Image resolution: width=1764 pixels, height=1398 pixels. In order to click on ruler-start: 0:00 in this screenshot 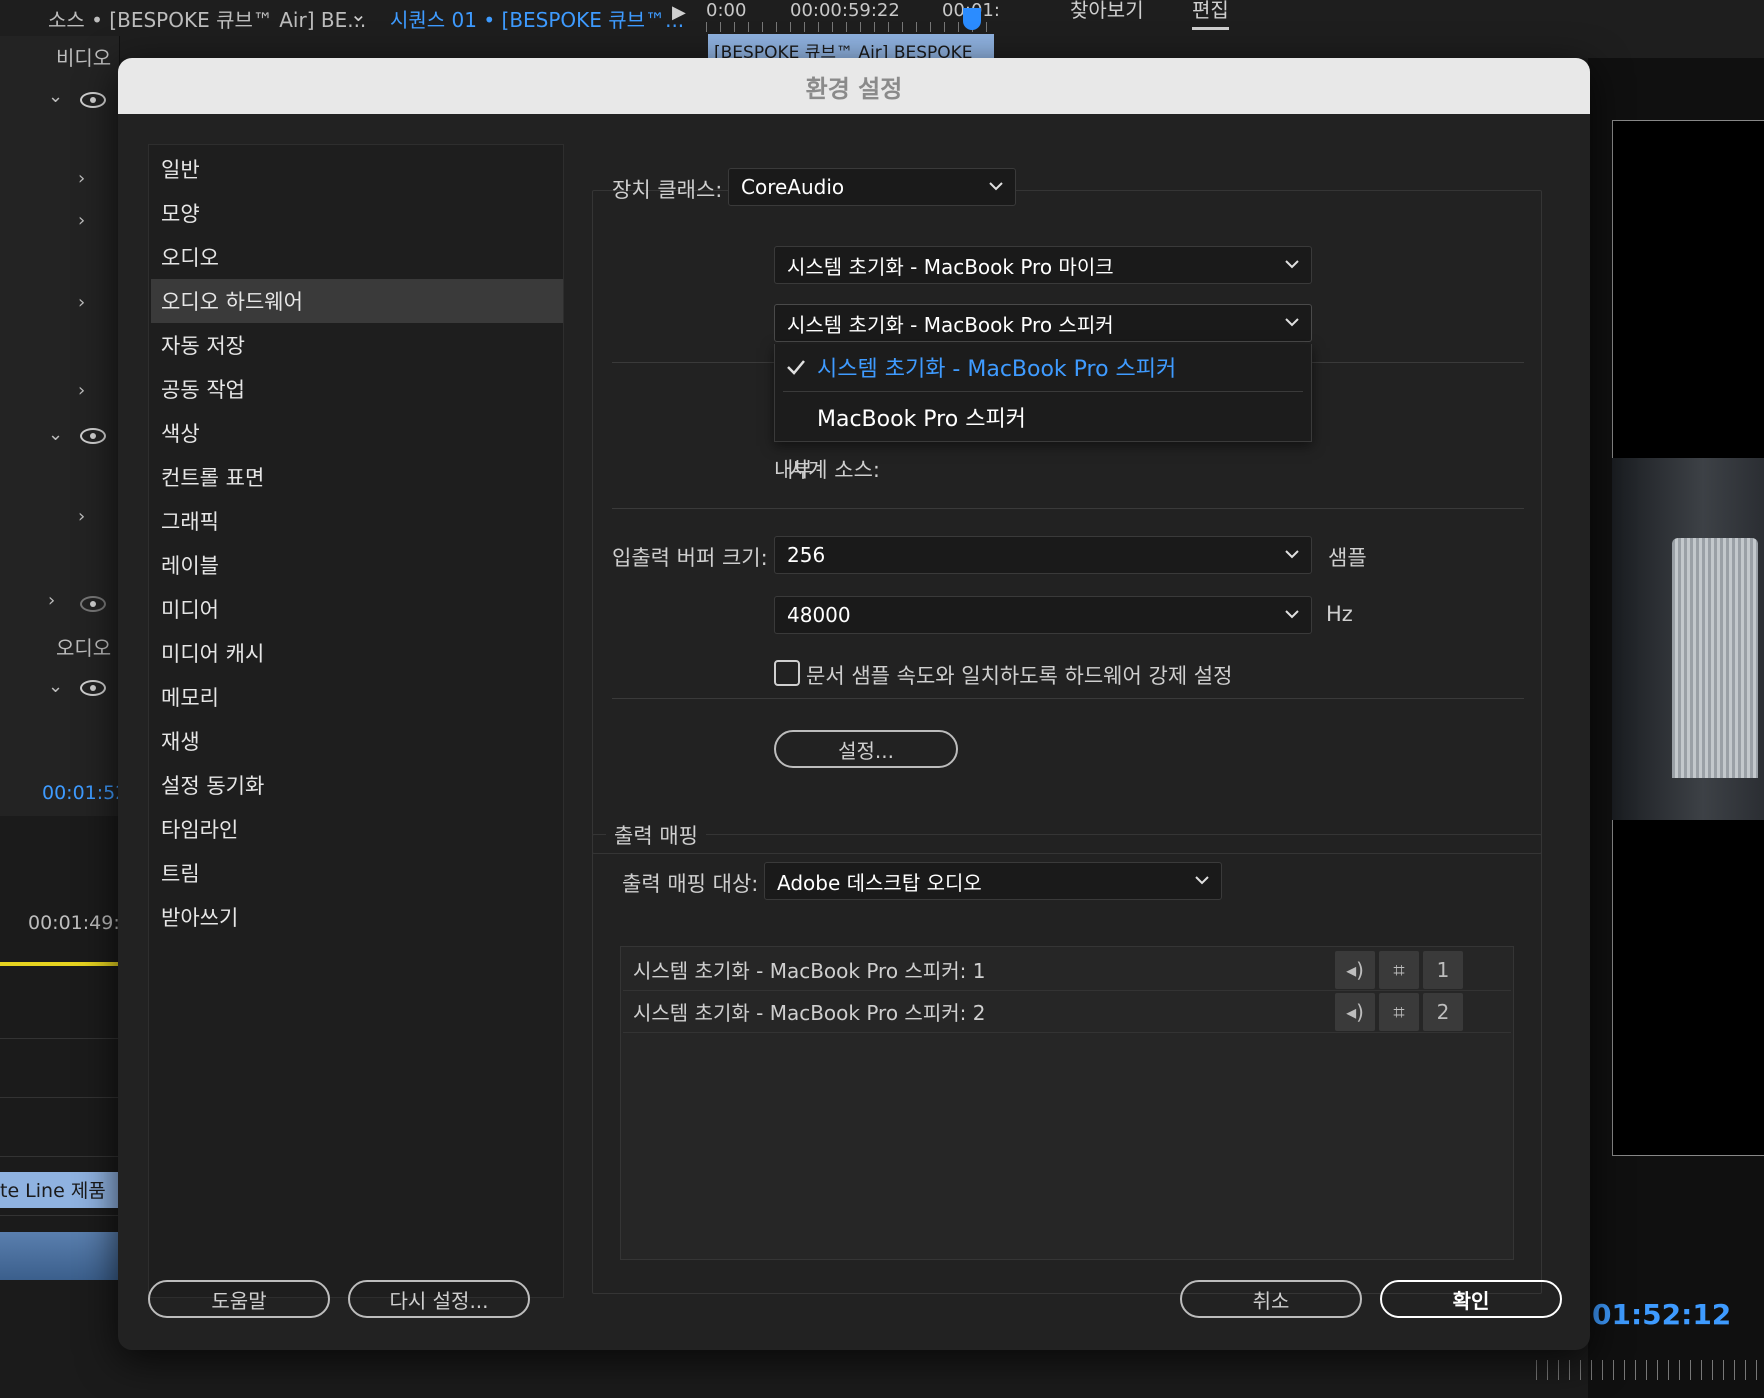, I will do `click(726, 10)`.